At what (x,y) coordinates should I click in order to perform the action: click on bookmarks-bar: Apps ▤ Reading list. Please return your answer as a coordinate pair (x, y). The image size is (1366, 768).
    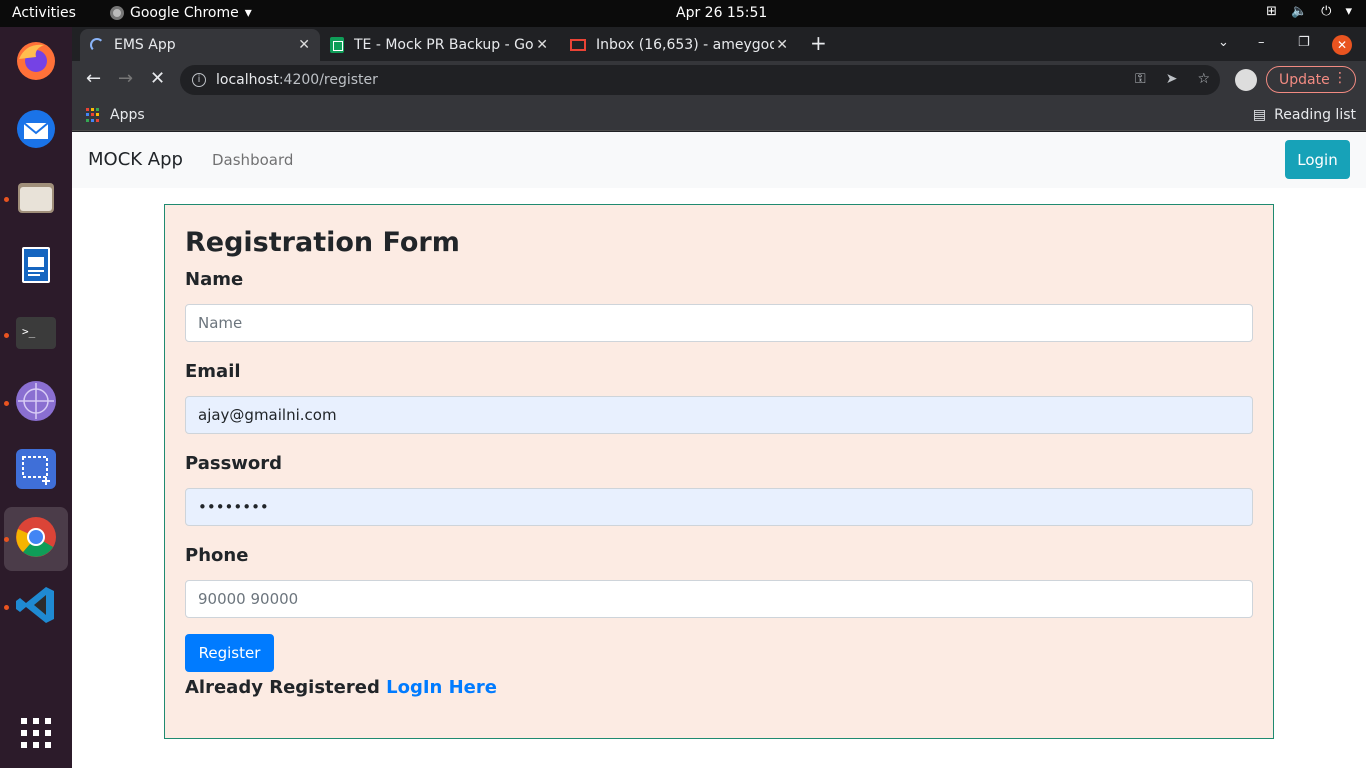
    Looking at the image, I should click on (719, 115).